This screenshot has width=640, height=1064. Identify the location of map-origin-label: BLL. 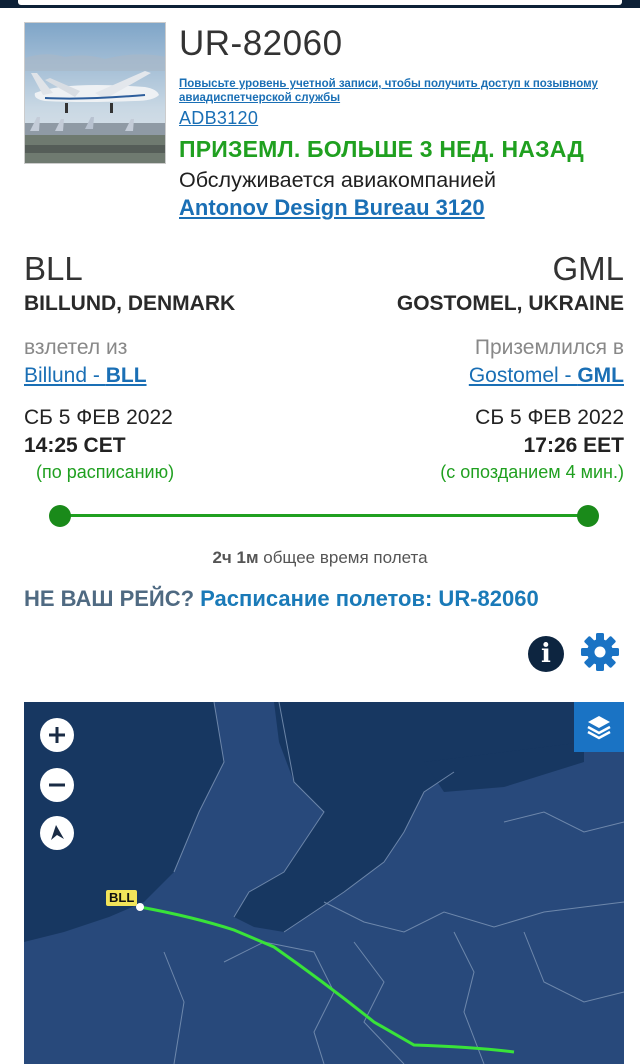
(122, 898).